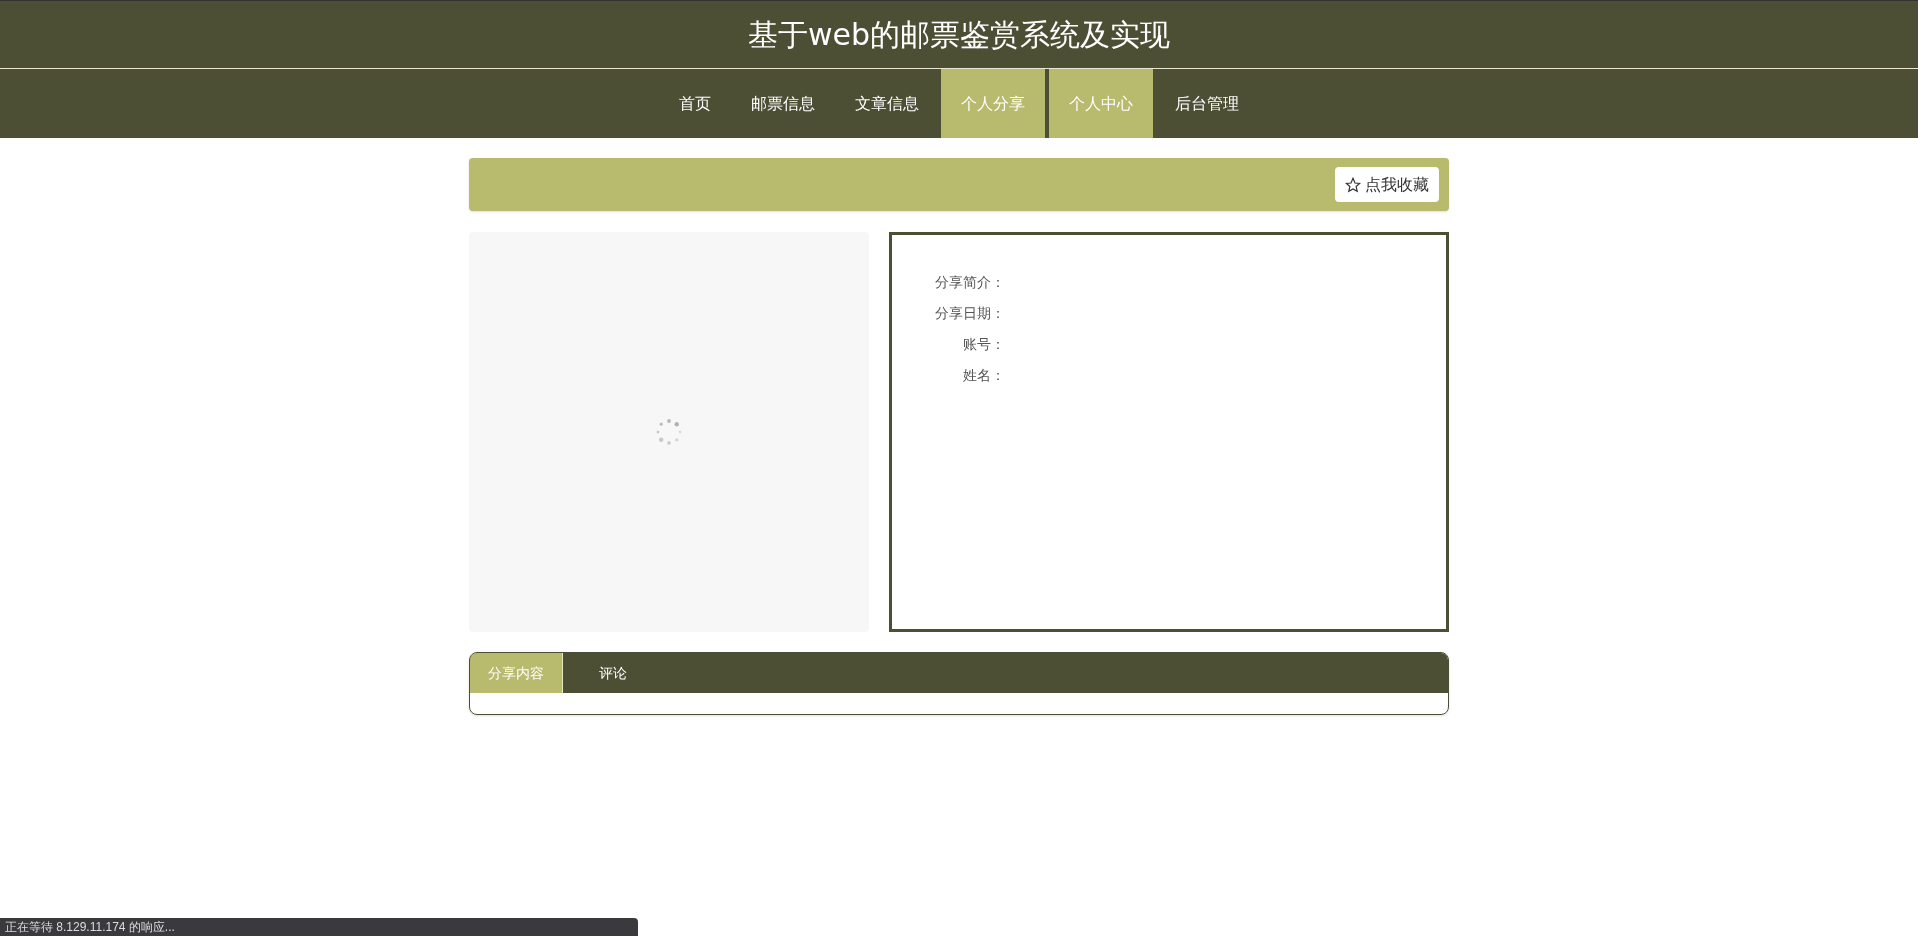 The height and width of the screenshot is (936, 1918). I want to click on tab: 评论, so click(613, 673).